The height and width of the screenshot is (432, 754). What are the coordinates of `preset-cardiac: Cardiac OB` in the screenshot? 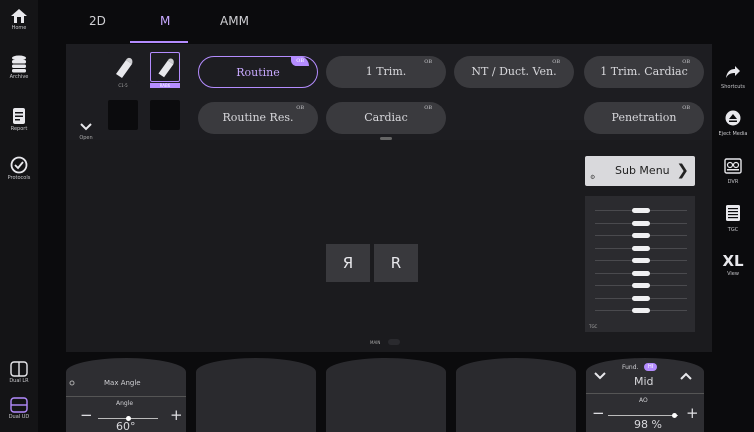 It's located at (386, 118).